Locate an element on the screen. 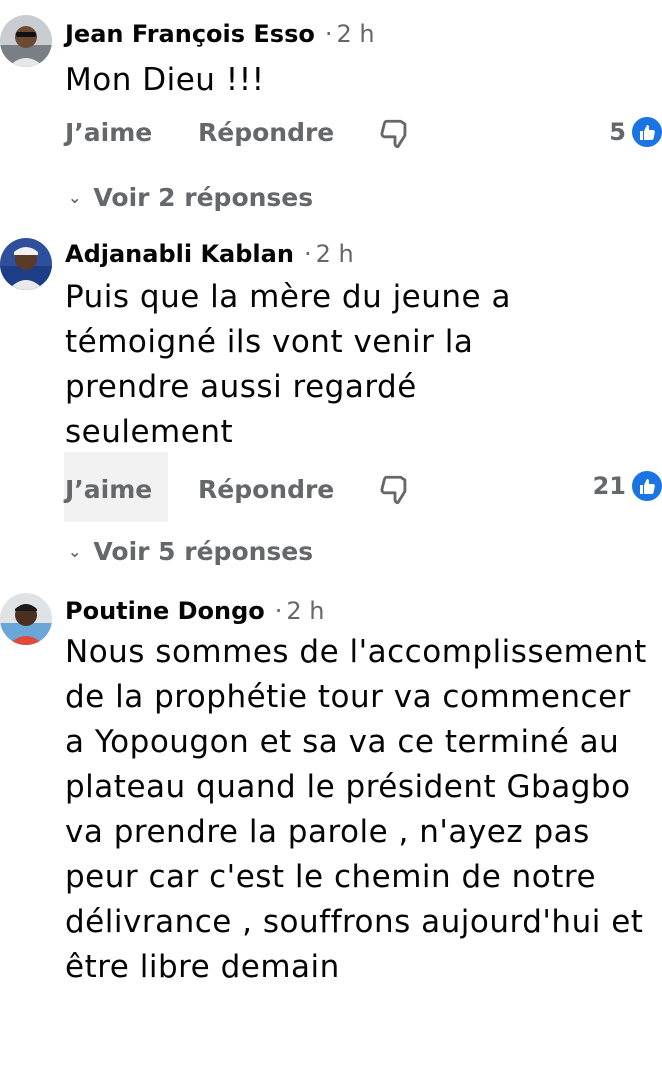 The width and height of the screenshot is (662, 1080). comment-header: Adjanabli Kablan · 2 h is located at coordinates (209, 254).